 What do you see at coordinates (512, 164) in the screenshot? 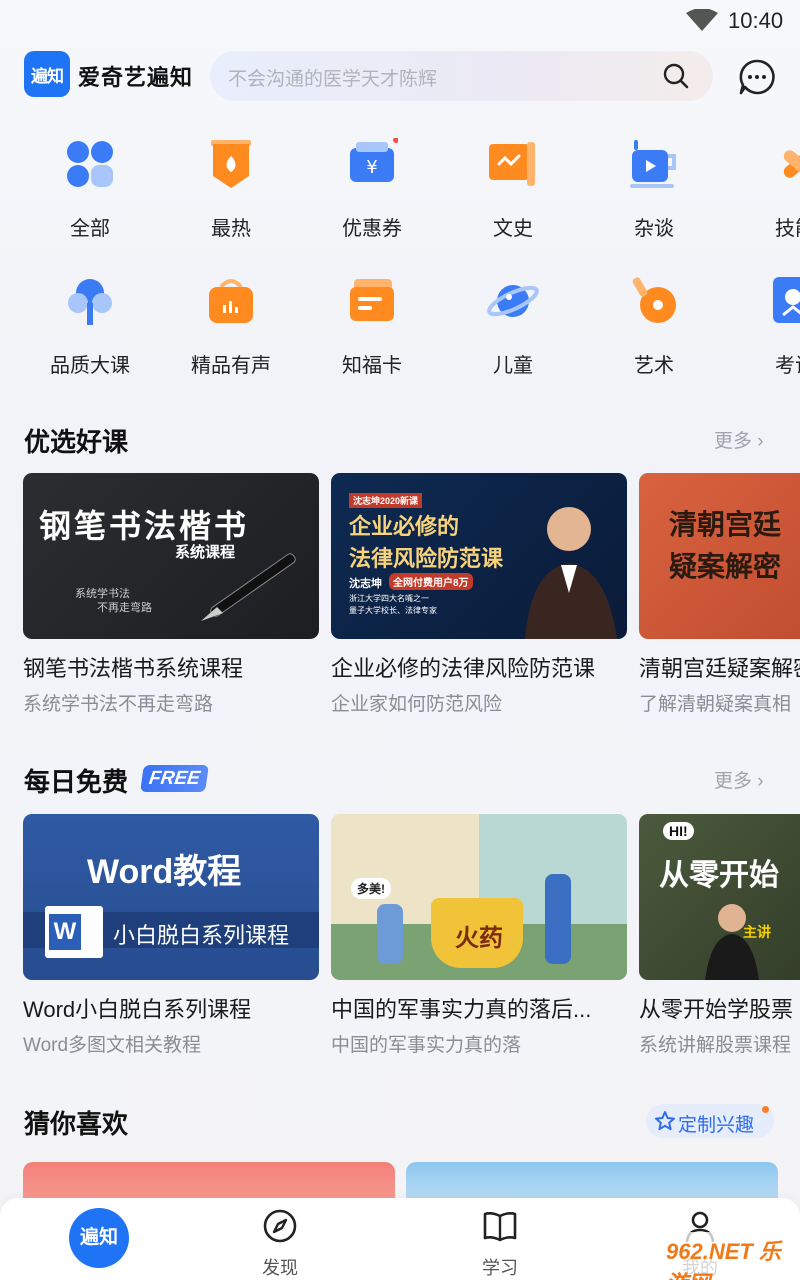
I see `flag-icon` at bounding box center [512, 164].